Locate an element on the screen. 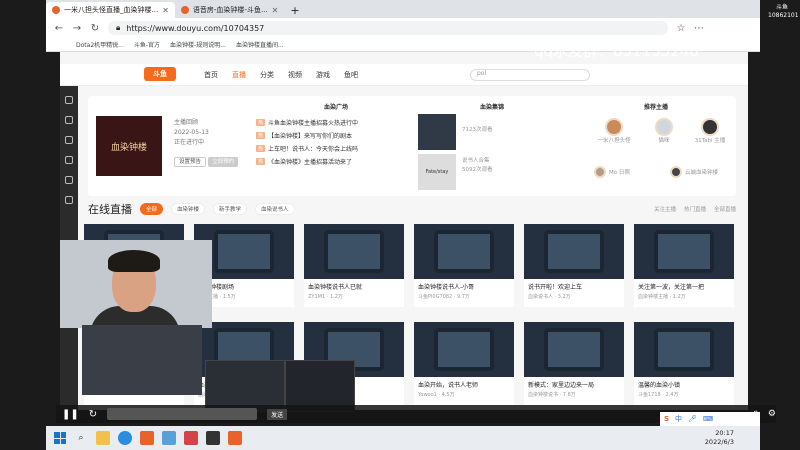 This screenshot has height=450, width=800. filter-item: 血染钟楼 is located at coordinates (188, 209).